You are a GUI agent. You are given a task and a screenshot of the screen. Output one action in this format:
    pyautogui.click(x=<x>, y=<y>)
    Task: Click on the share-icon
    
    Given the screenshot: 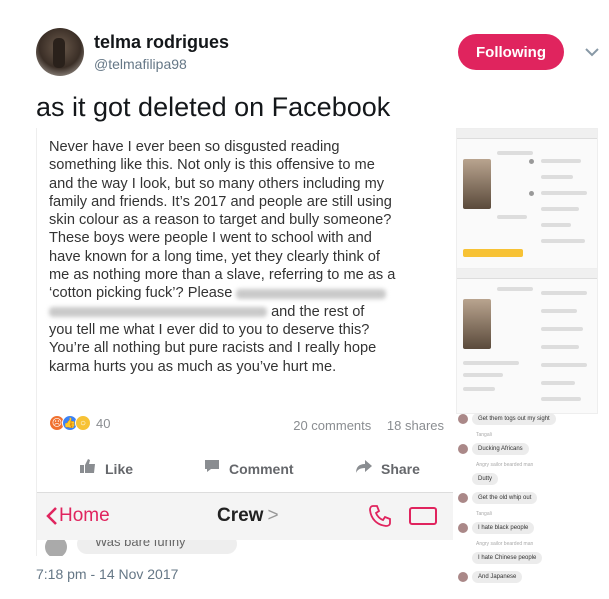 What is the action you would take?
    pyautogui.click(x=364, y=468)
    